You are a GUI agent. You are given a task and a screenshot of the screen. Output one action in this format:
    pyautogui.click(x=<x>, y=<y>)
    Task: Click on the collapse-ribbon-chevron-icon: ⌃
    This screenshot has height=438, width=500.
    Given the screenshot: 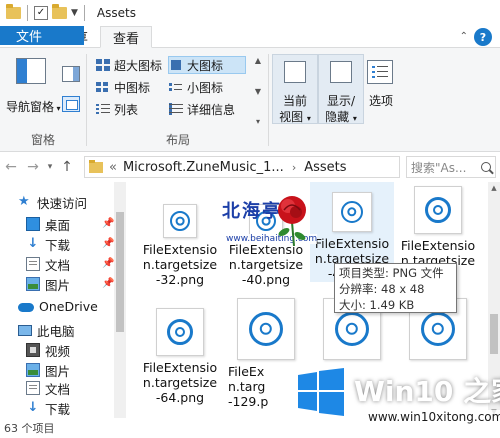 What is the action you would take?
    pyautogui.click(x=464, y=36)
    